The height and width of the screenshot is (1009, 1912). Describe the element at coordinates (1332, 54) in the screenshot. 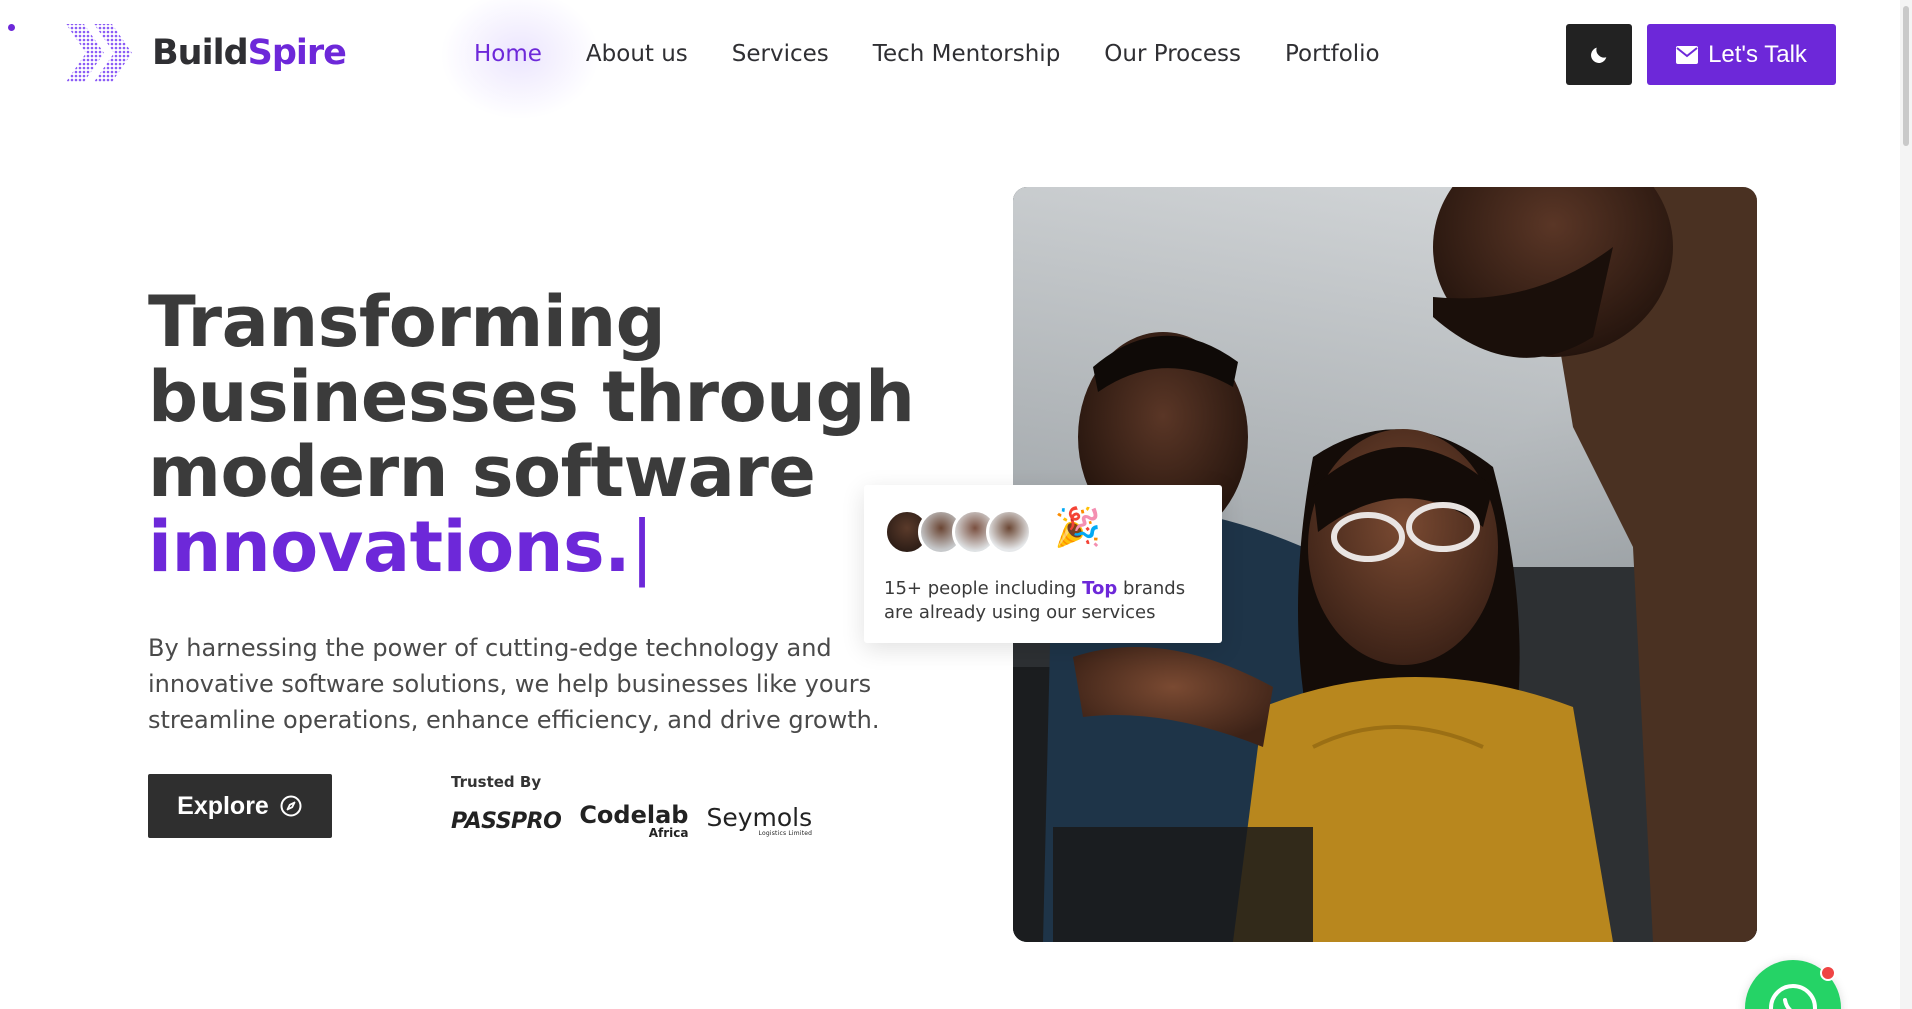

I see `nav-portfolio: Portfolio` at that location.